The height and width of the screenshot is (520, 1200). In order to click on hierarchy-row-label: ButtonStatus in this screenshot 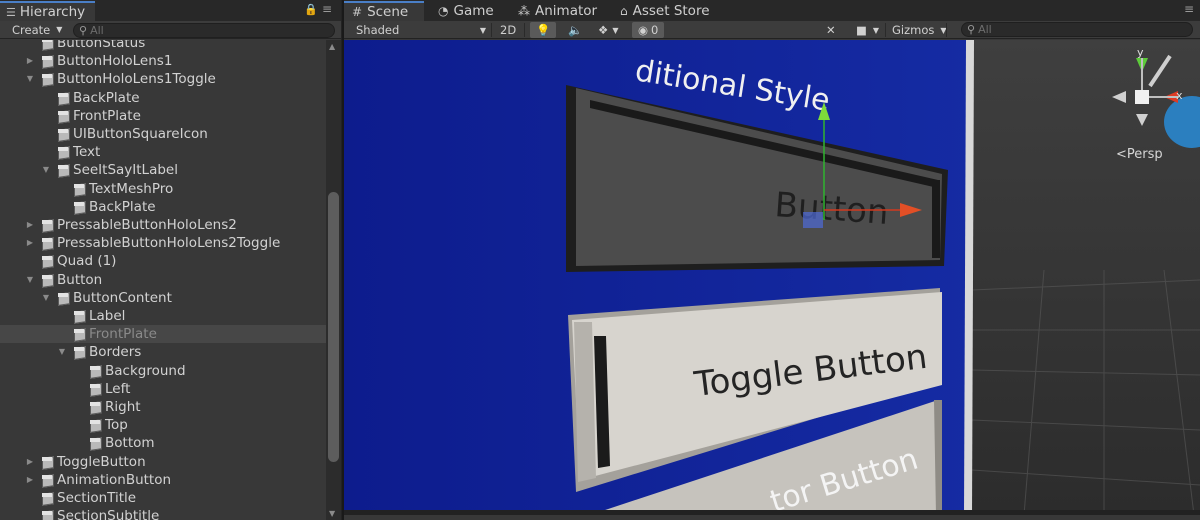, I will do `click(101, 45)`.